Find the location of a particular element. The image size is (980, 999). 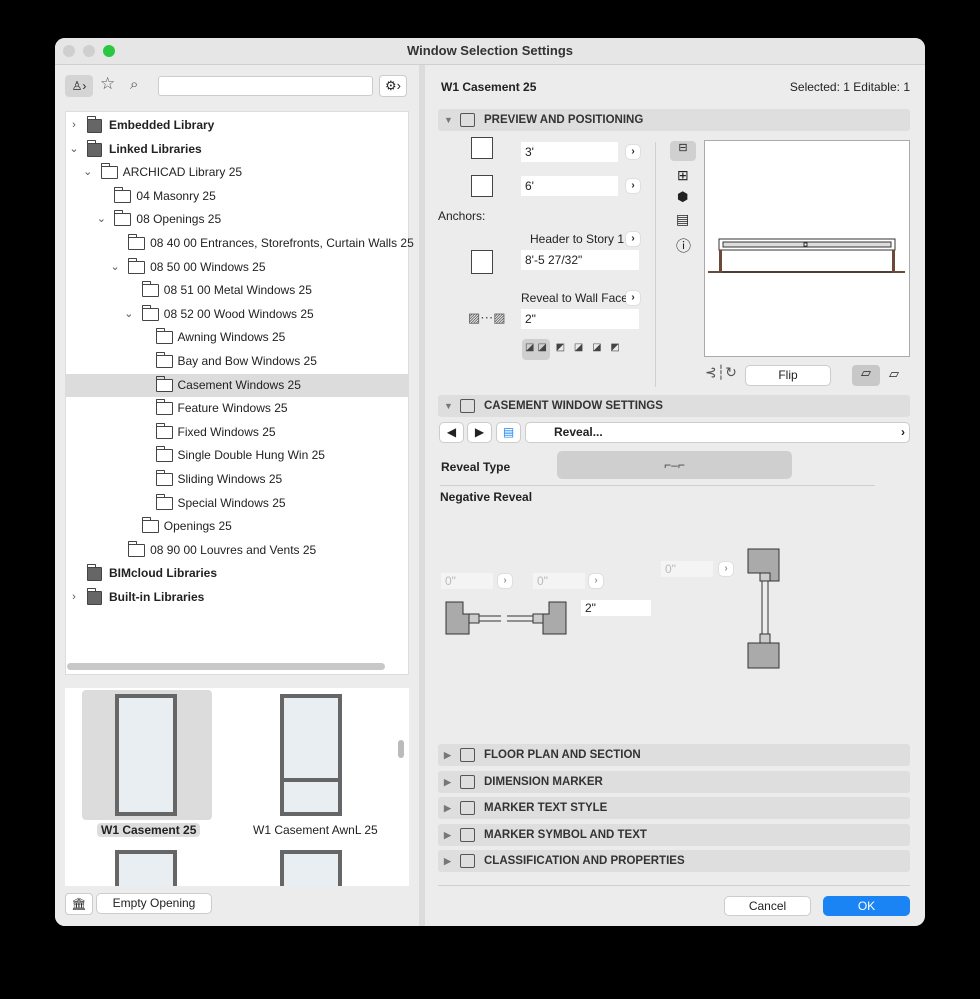

page-list-icon: ▤ is located at coordinates (508, 432).